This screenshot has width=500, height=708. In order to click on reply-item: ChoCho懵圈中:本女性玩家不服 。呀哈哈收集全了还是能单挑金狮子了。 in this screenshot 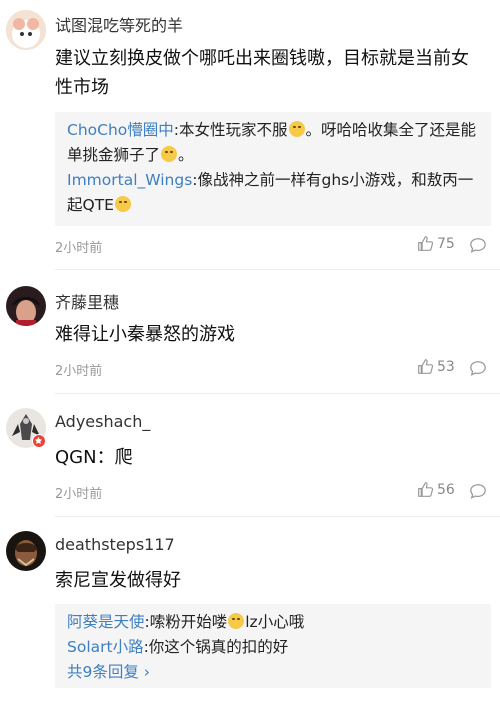, I will do `click(273, 143)`.